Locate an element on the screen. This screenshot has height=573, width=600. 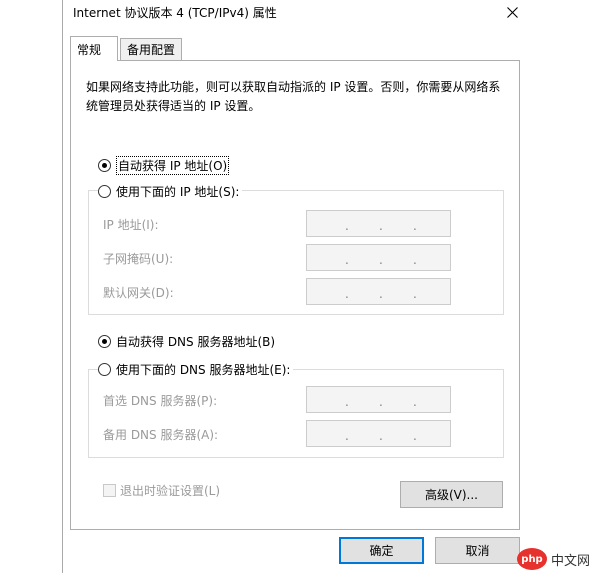
validate-settings-checkbox: 退出时验证设置(L) is located at coordinates (161, 490).